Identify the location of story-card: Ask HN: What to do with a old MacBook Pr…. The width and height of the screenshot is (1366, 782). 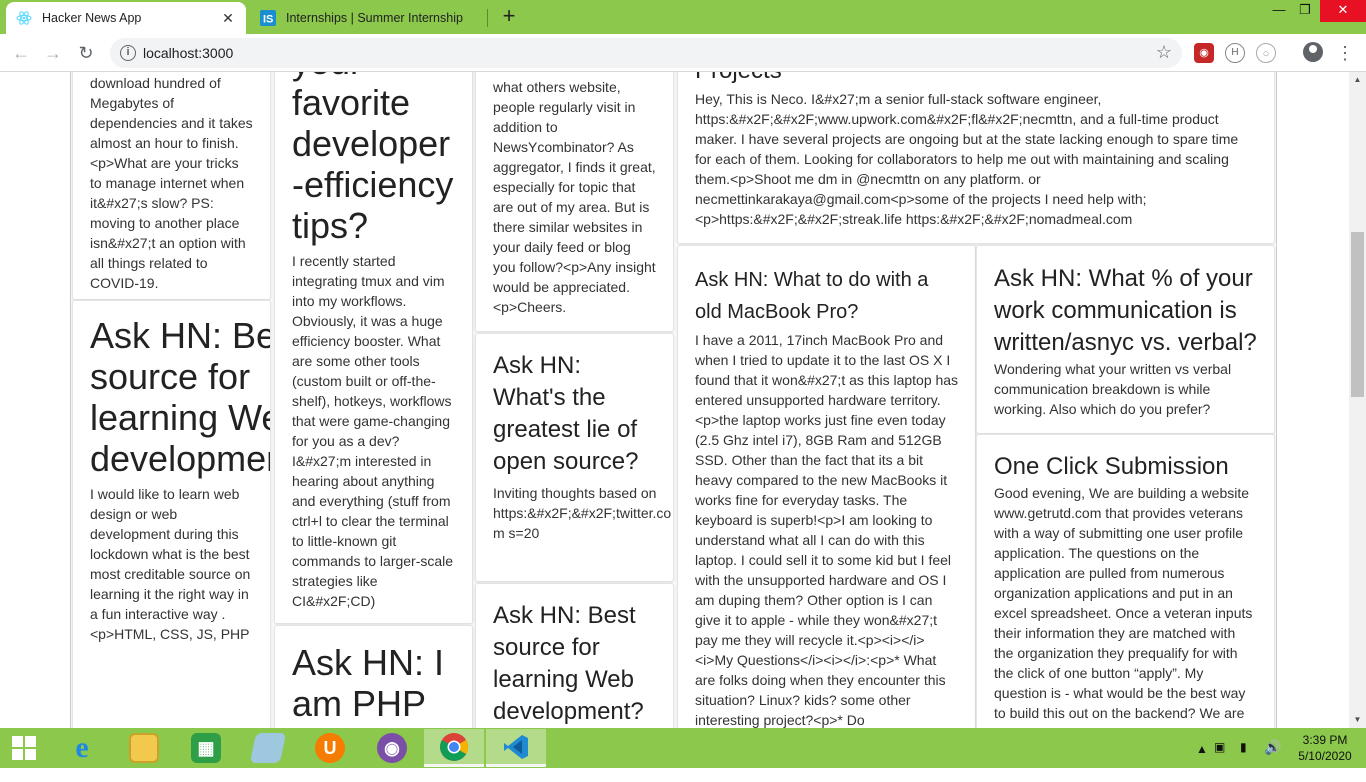
(826, 486).